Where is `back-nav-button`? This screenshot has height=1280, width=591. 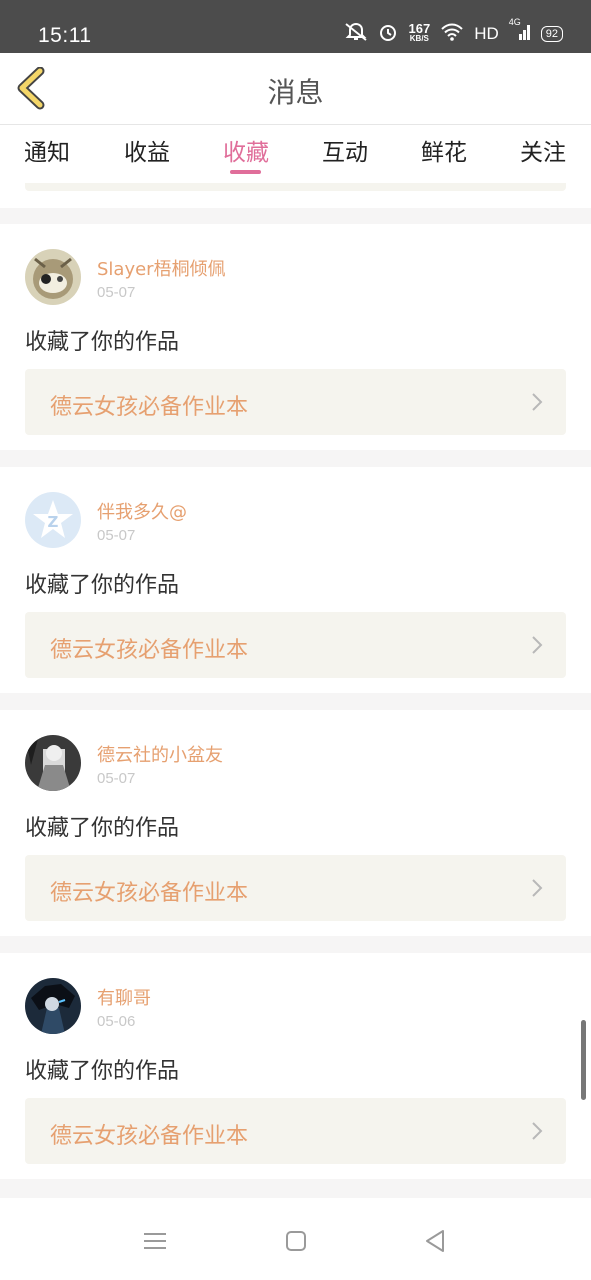 back-nav-button is located at coordinates (436, 1241).